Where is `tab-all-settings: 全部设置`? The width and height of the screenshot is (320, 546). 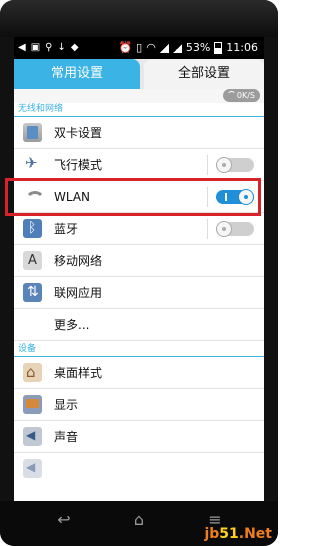 tab-all-settings: 全部设置 is located at coordinates (204, 74).